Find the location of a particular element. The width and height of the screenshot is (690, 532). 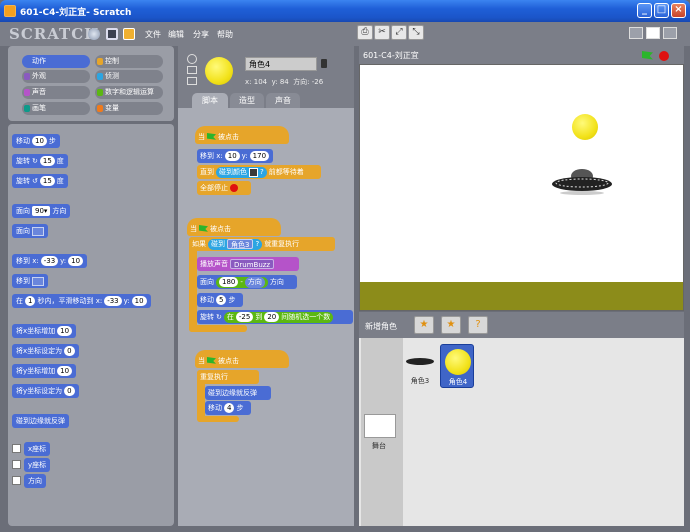

sprite-slot-4: 角色4 is located at coordinates (457, 366).